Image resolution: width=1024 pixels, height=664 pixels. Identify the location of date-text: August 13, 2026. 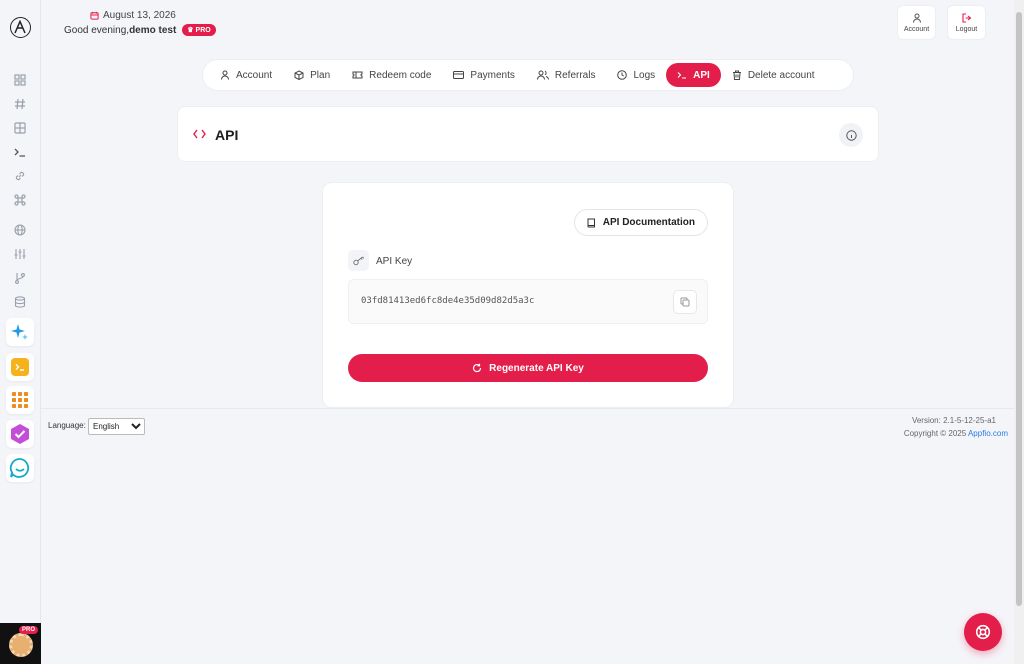
(139, 15).